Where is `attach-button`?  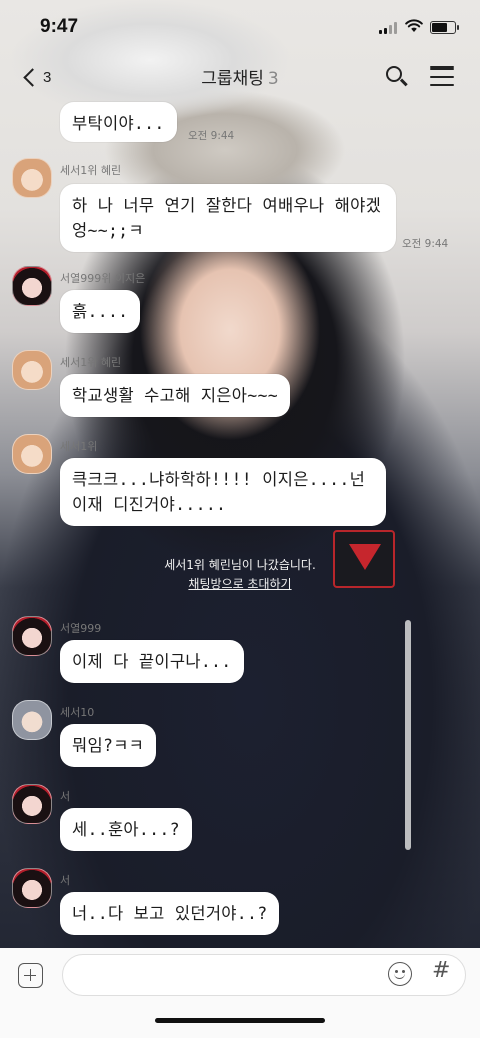
attach-button is located at coordinates (30, 975).